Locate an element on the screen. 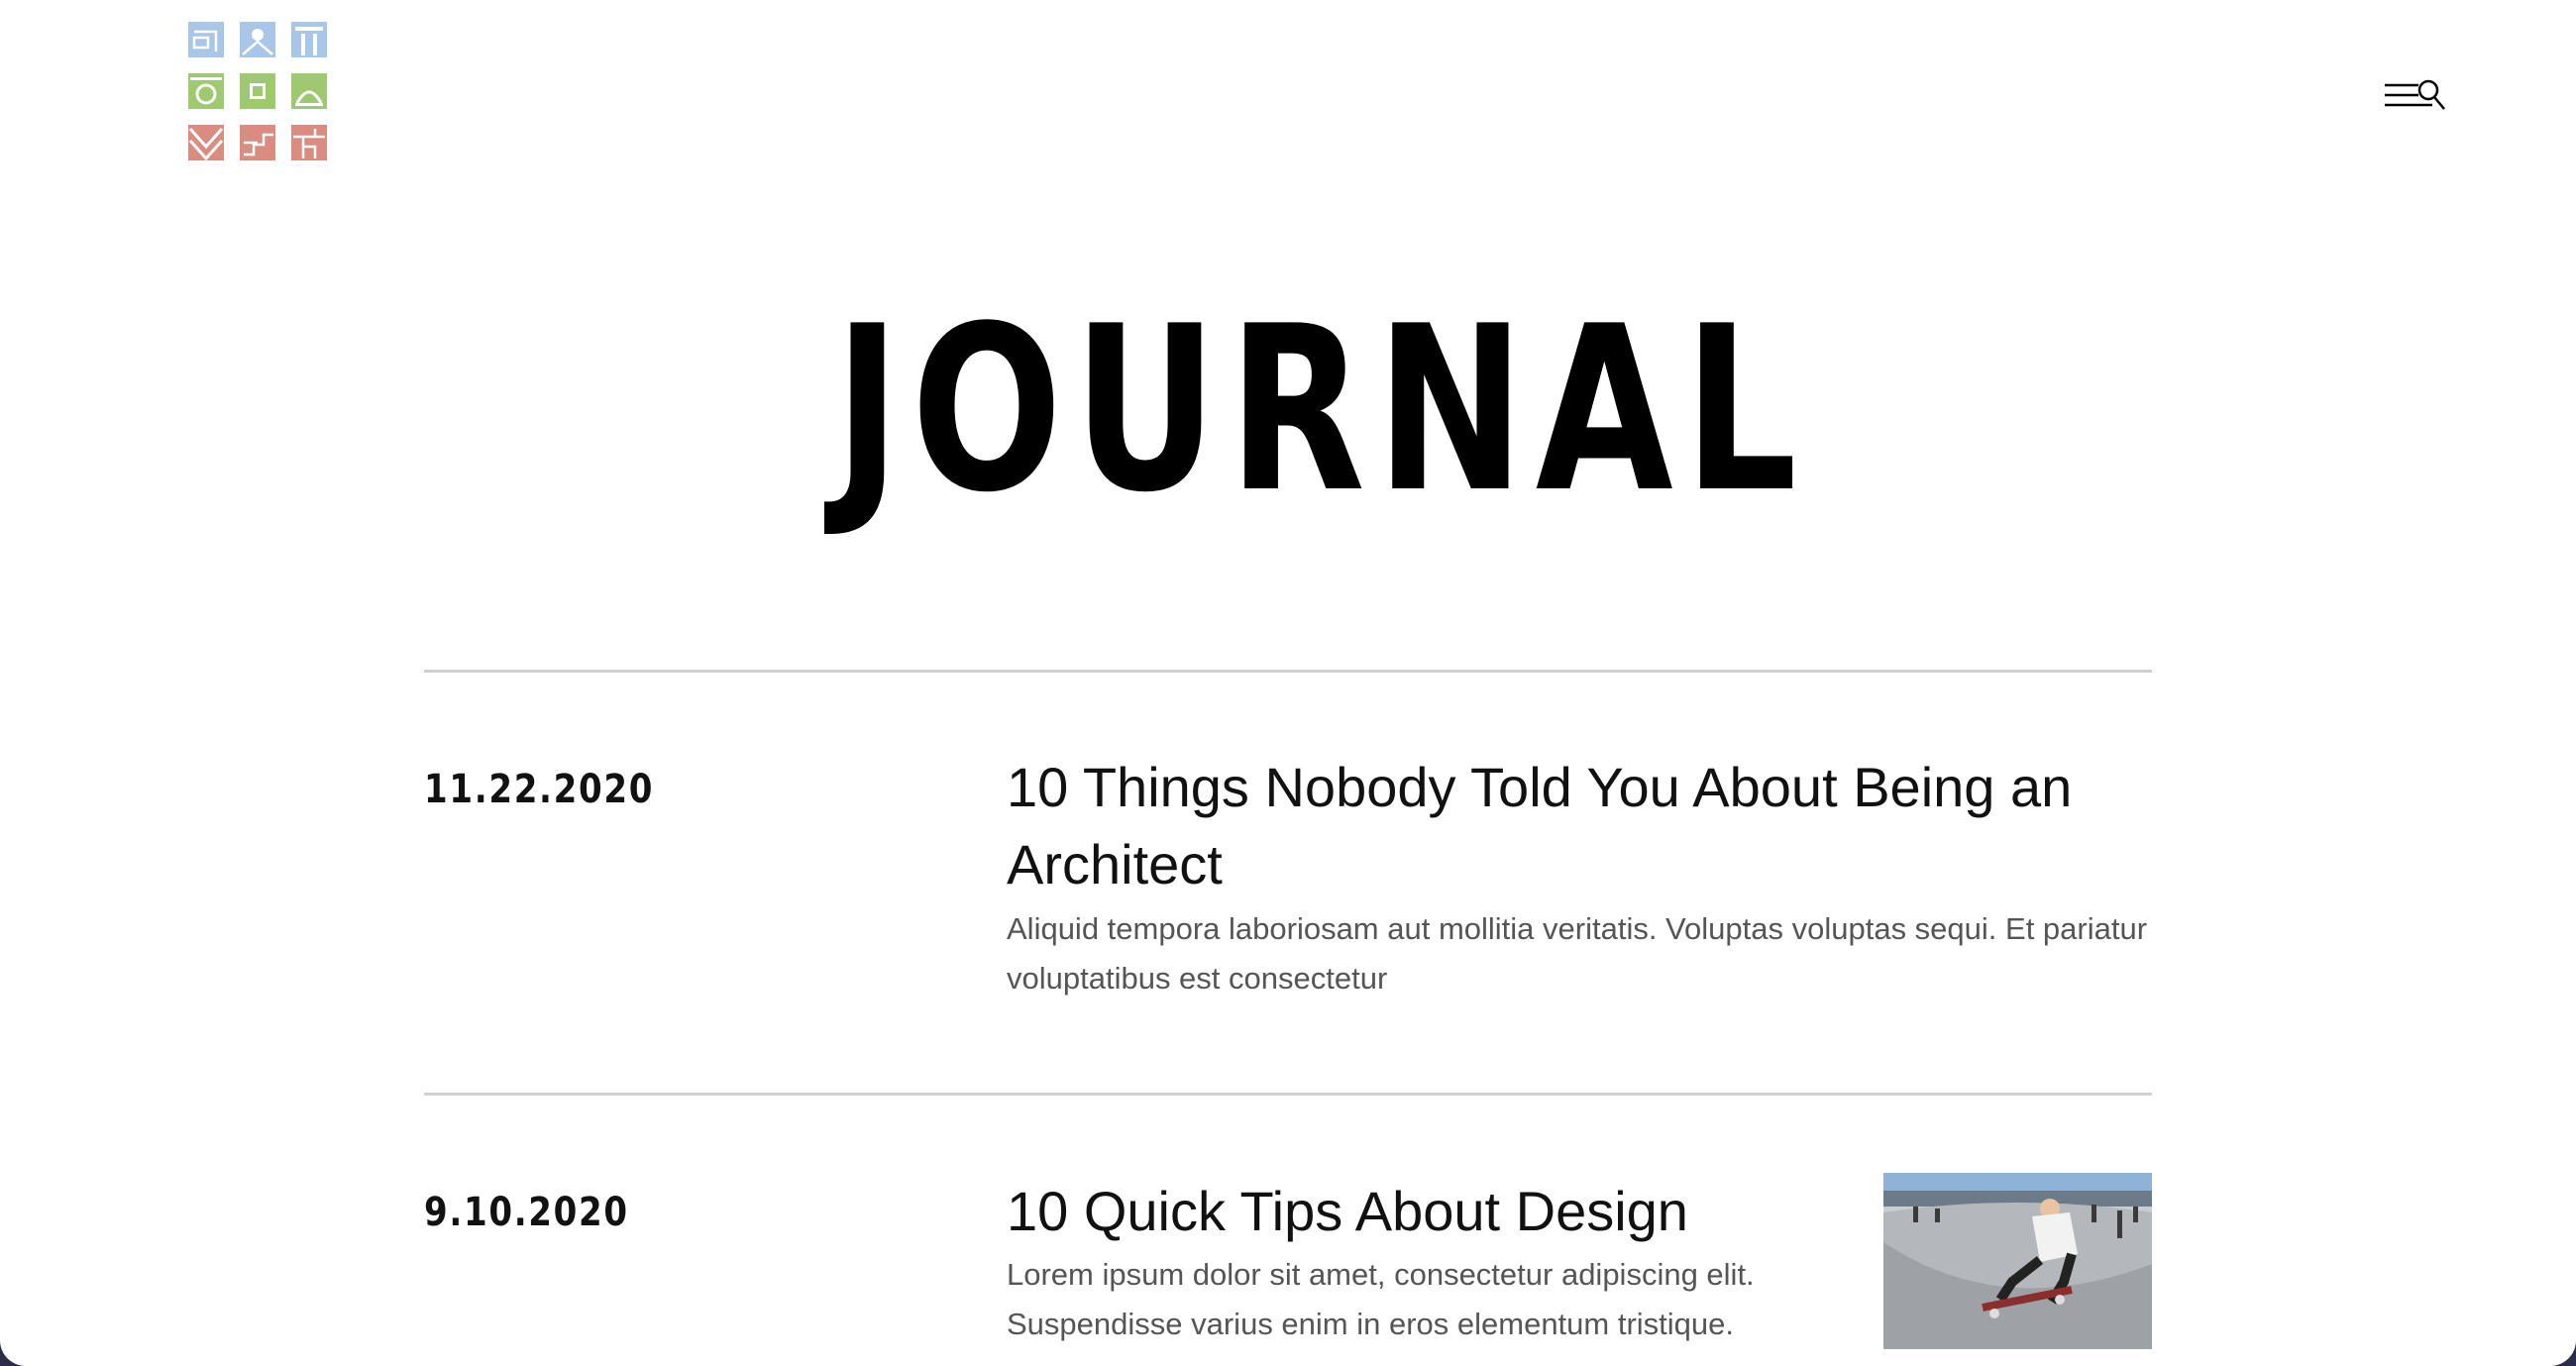 This screenshot has width=2576, height=1366. post-date: 9.10.2020 is located at coordinates (526, 1212).